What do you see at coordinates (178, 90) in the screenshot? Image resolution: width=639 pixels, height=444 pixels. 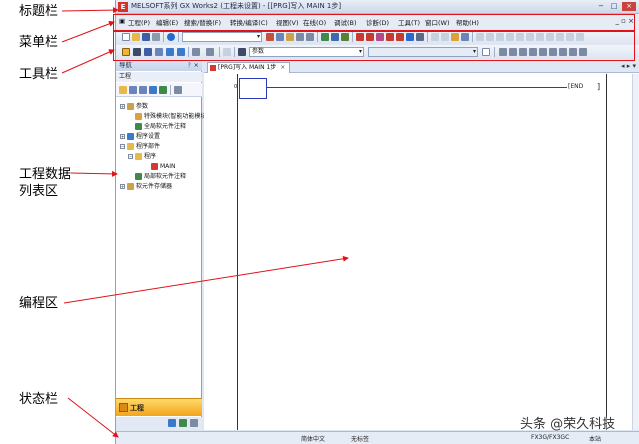 I see `nav-options-icon` at bounding box center [178, 90].